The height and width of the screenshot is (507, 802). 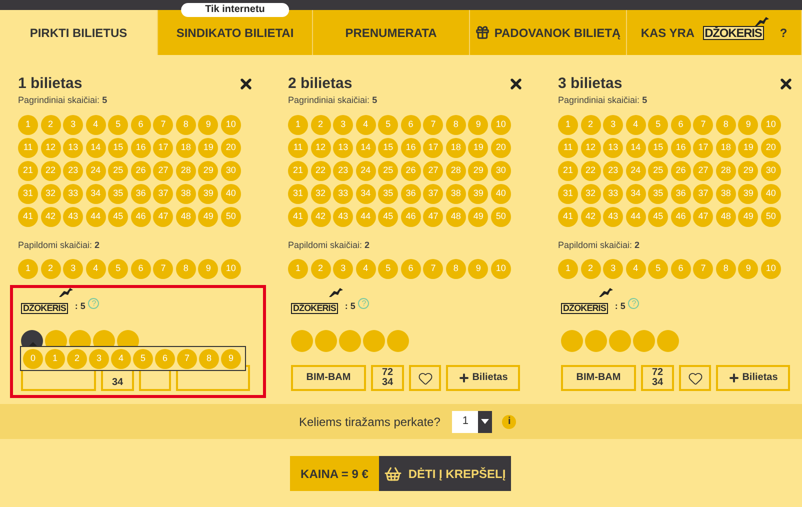 What do you see at coordinates (482, 32) in the screenshot?
I see `gift-icon` at bounding box center [482, 32].